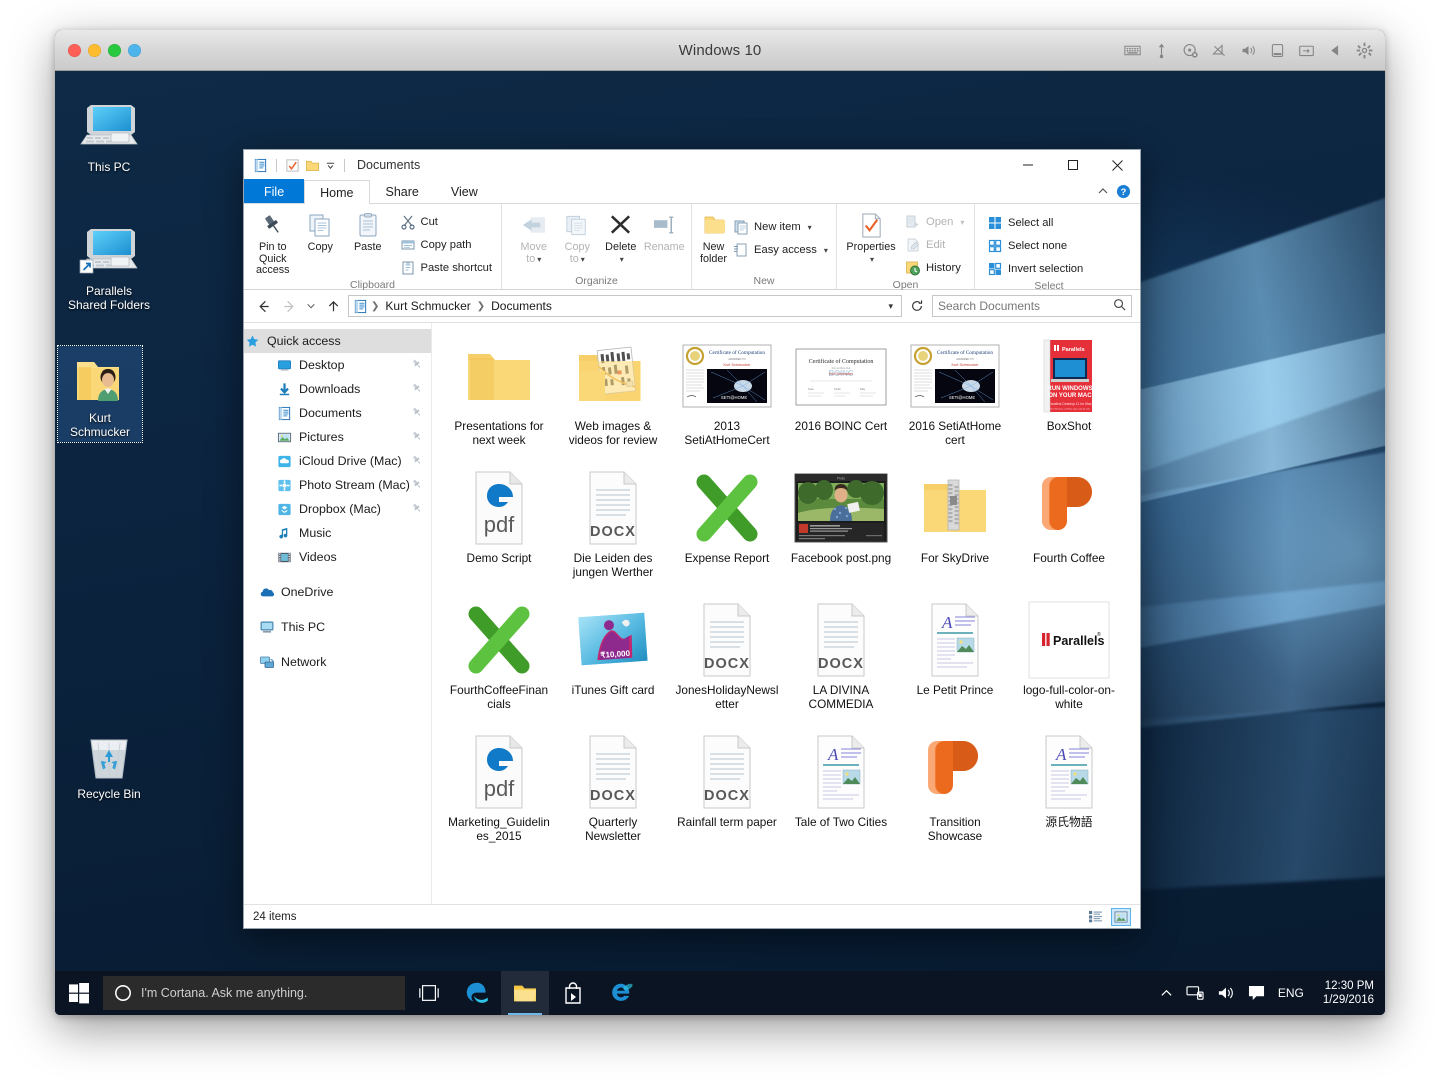  What do you see at coordinates (621, 993) in the screenshot?
I see `internet-explorer-icon` at bounding box center [621, 993].